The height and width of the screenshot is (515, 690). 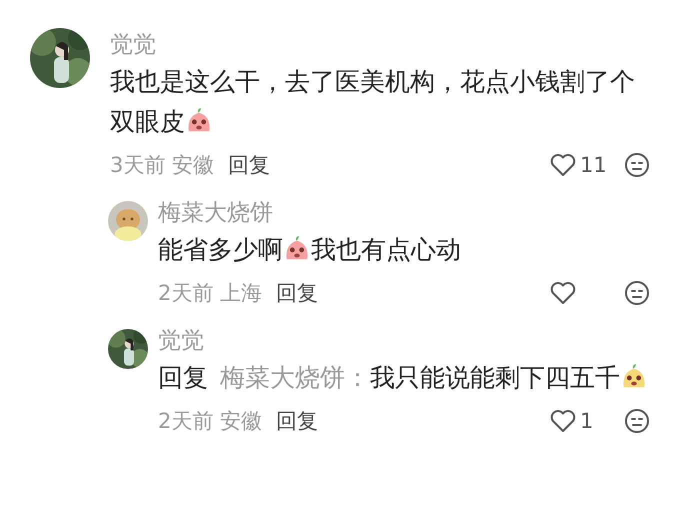 What do you see at coordinates (386, 249) in the screenshot?
I see `comment-text: 我也有点心动` at bounding box center [386, 249].